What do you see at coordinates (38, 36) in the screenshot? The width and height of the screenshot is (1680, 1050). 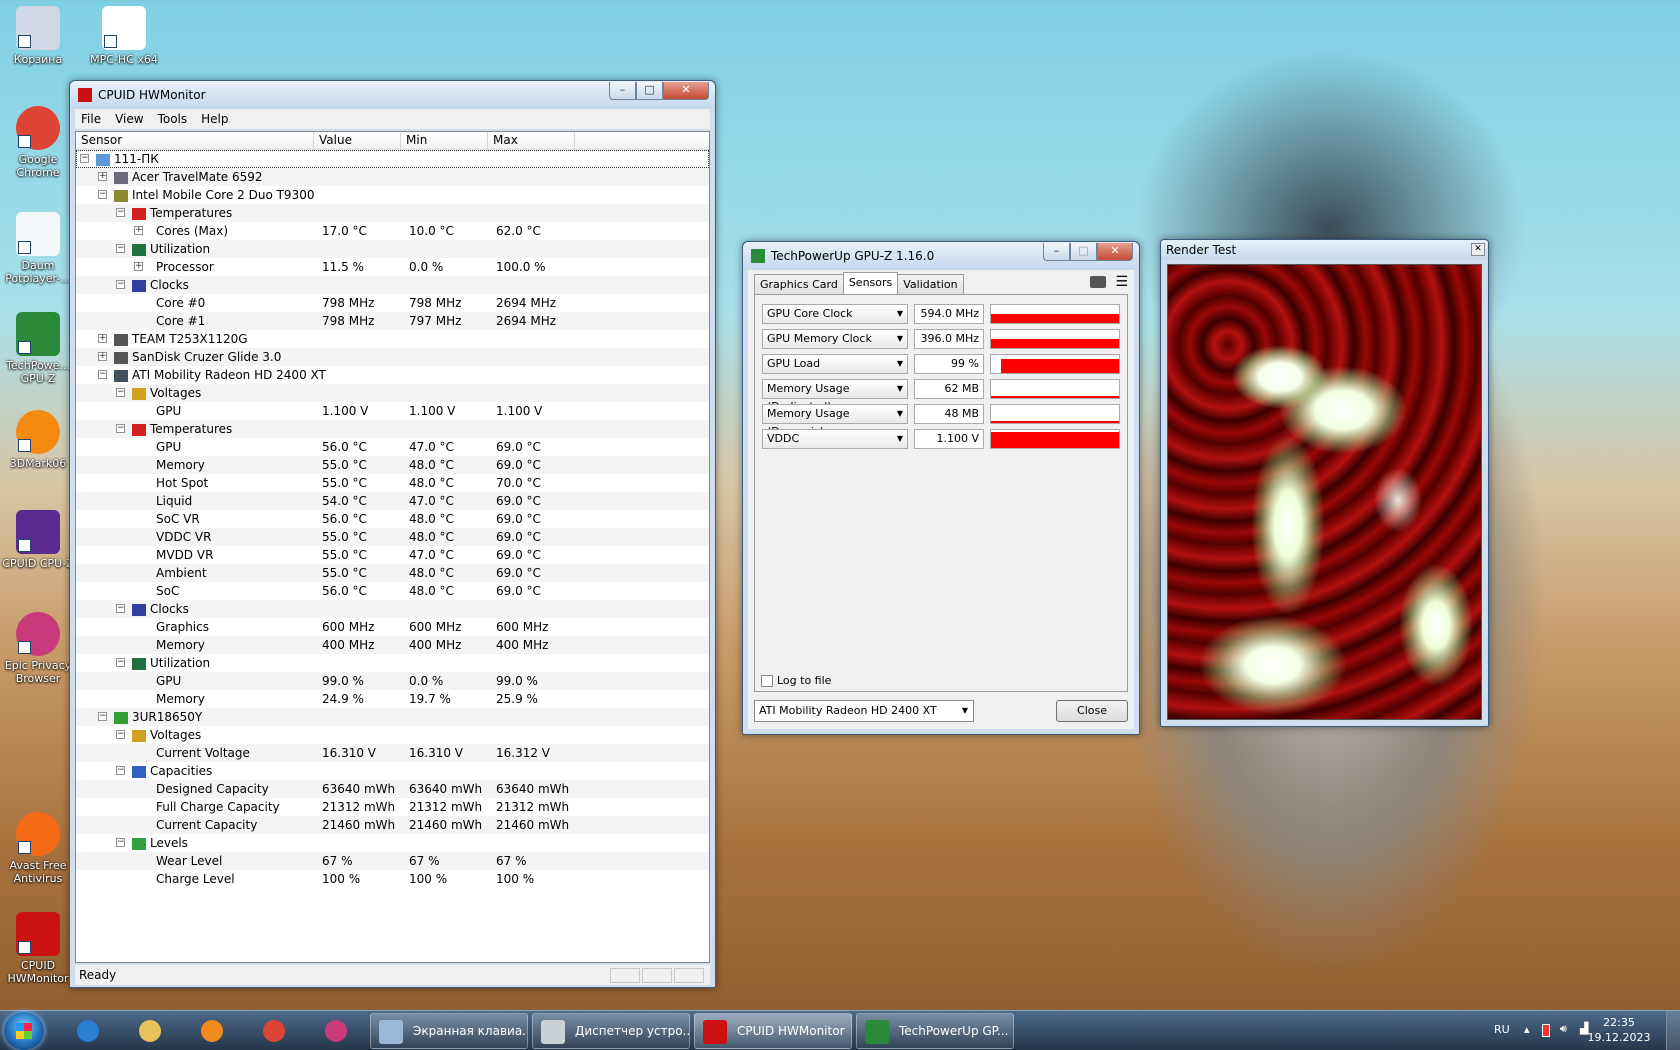 I see `desktop-shortcut: Корзина` at bounding box center [38, 36].